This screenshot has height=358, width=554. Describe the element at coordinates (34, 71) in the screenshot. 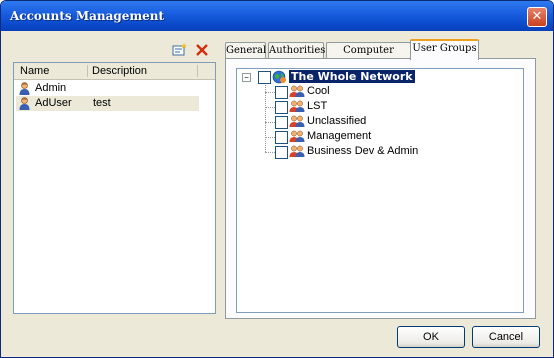

I see `column-header-name: Name` at that location.